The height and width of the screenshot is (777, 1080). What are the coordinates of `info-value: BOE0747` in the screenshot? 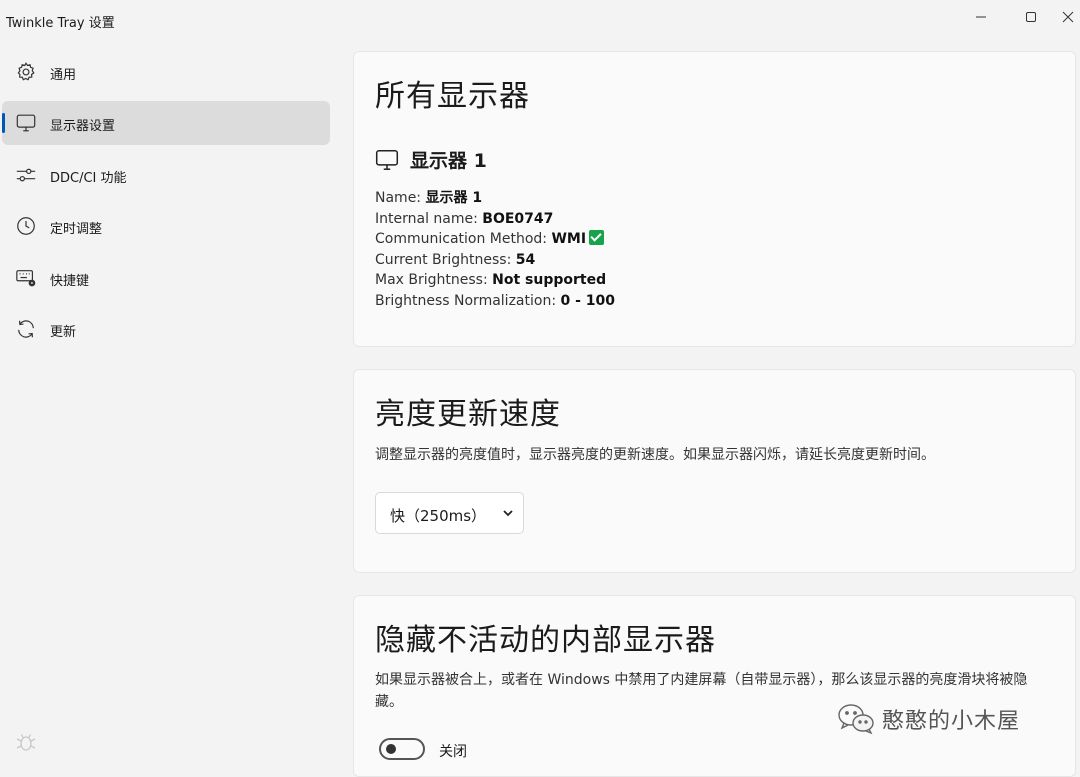 It's located at (518, 218).